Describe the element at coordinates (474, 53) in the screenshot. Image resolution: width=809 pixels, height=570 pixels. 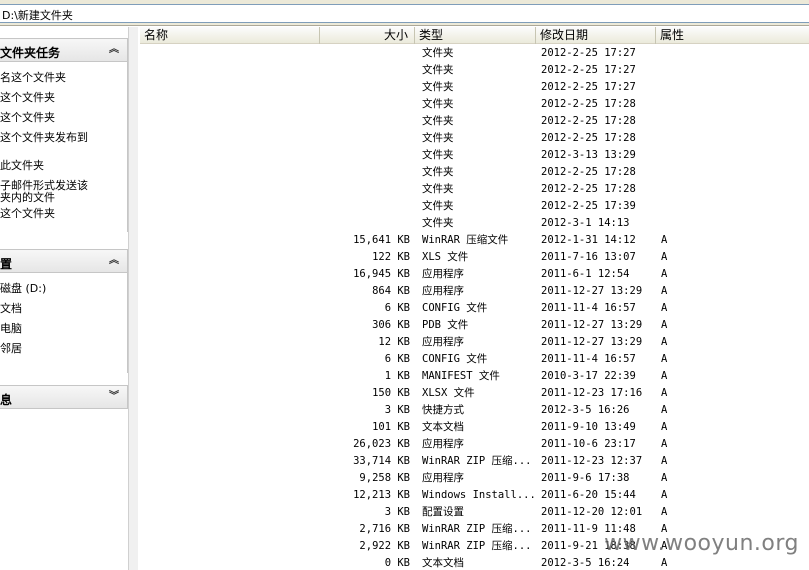
I see `file-row: 三星文件夹2012-2-25 17:27` at that location.